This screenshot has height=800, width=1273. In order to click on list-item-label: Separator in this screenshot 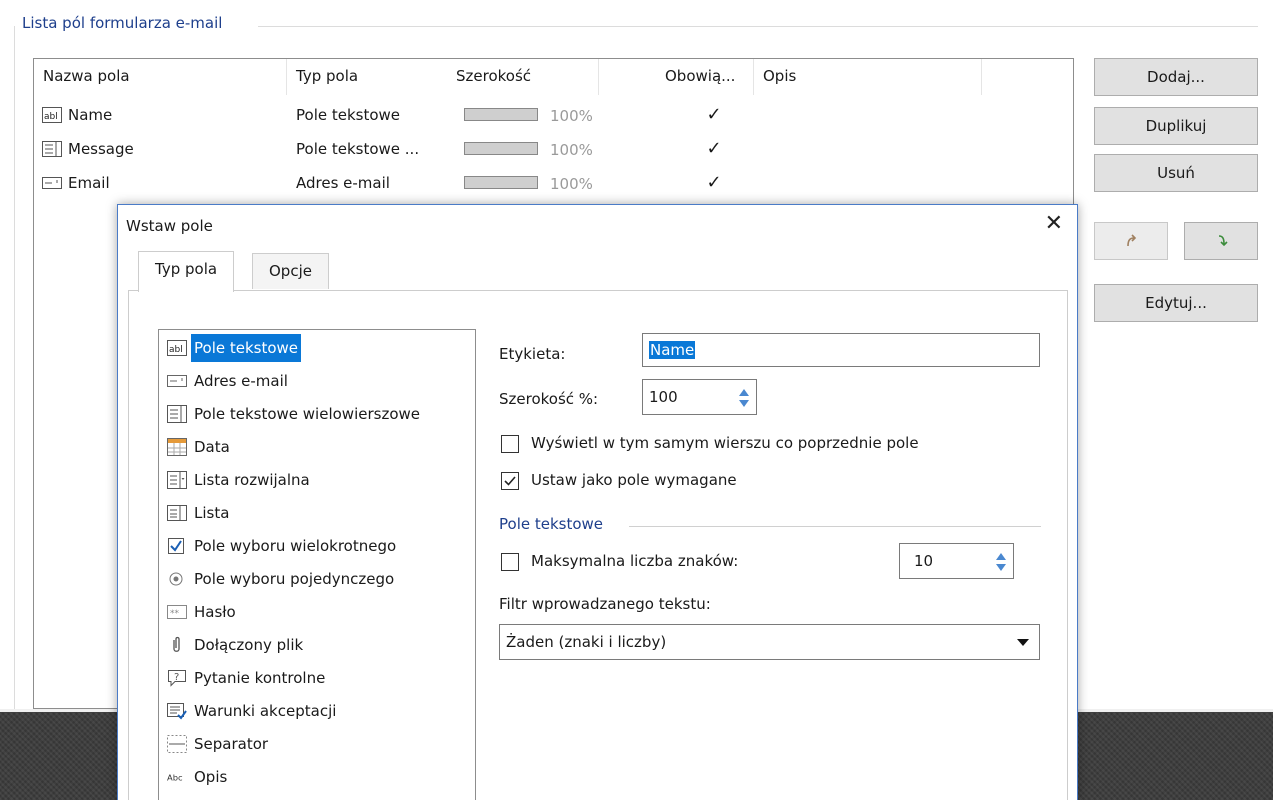, I will do `click(231, 744)`.